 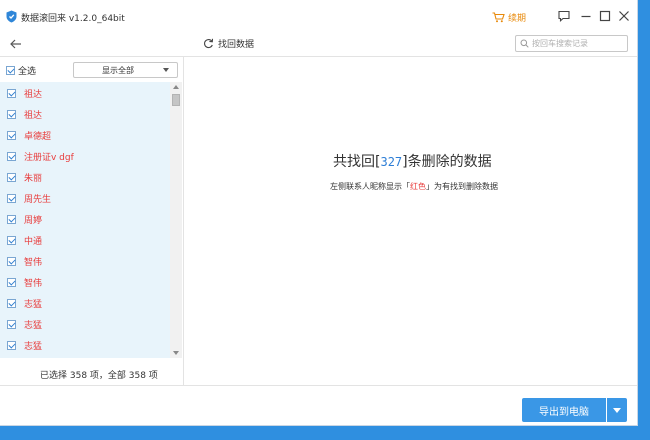 What do you see at coordinates (11, 16) in the screenshot?
I see `app-logo-icon` at bounding box center [11, 16].